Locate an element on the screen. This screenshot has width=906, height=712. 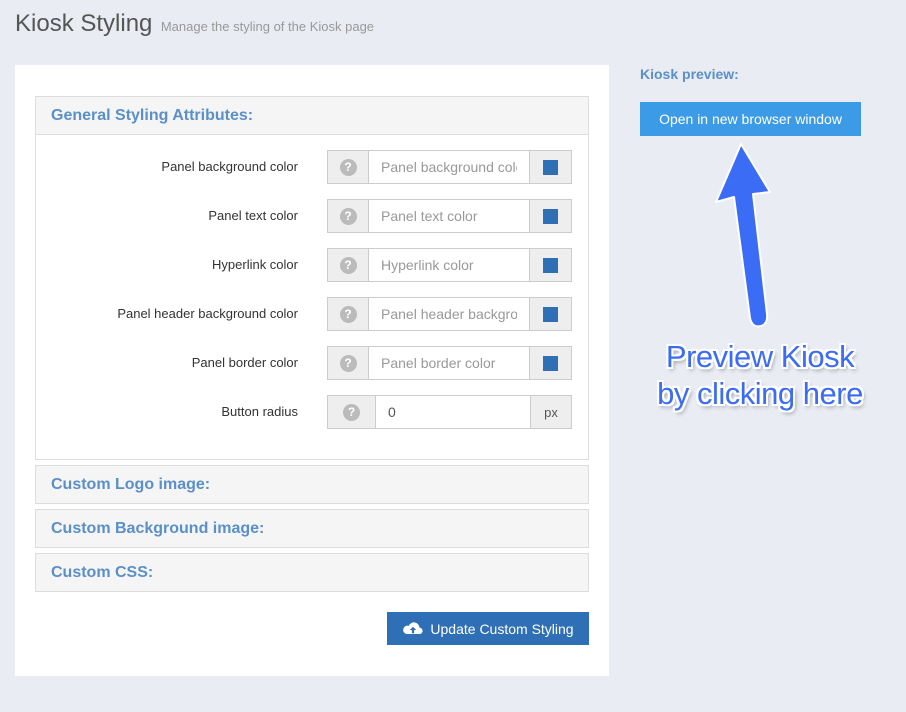
update-button-label: Update Custom Styling is located at coordinates (502, 628).